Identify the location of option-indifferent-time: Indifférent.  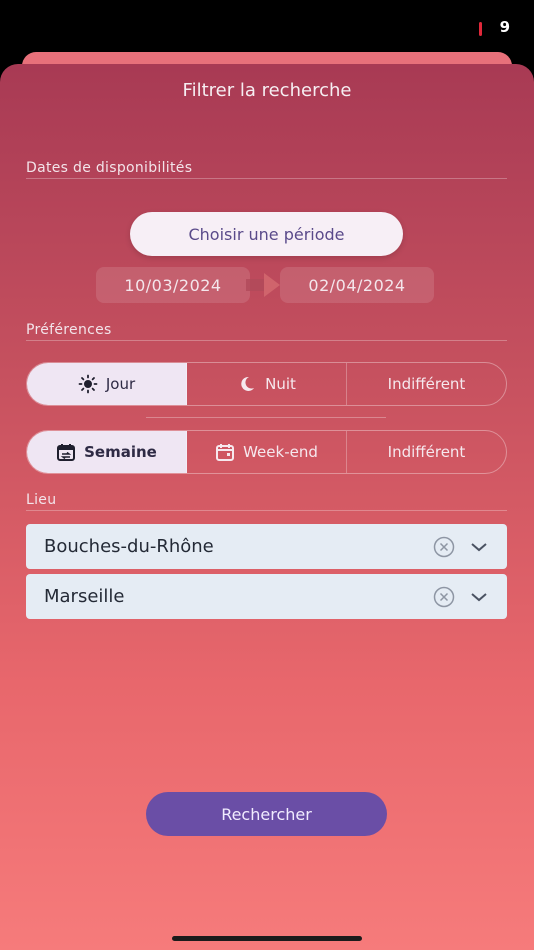
(426, 384).